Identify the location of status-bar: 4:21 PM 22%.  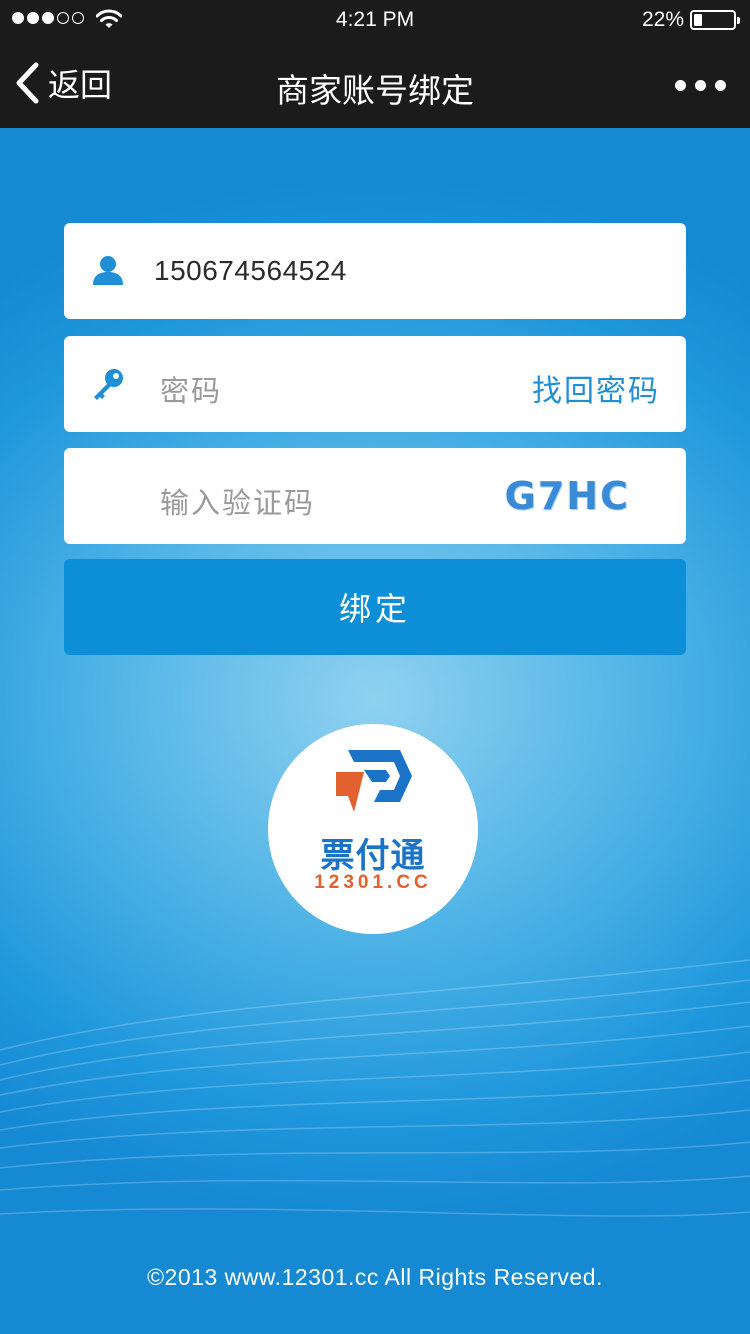
(375, 20).